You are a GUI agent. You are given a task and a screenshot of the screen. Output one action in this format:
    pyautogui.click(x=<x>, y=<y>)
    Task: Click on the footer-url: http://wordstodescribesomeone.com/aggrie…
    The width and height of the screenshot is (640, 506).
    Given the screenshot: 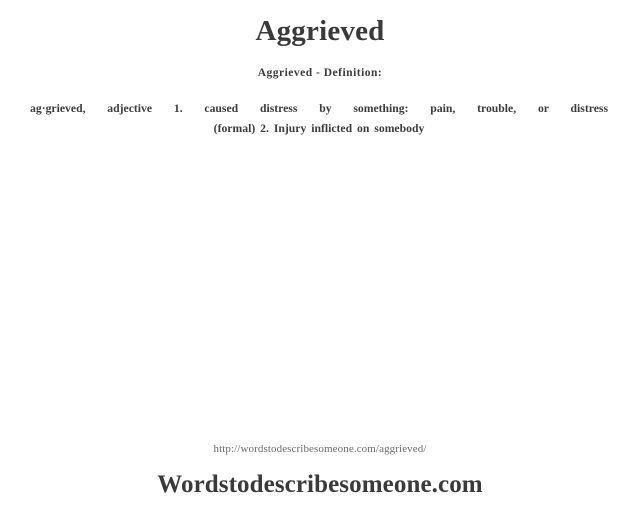 What is the action you would take?
    pyautogui.click(x=320, y=449)
    